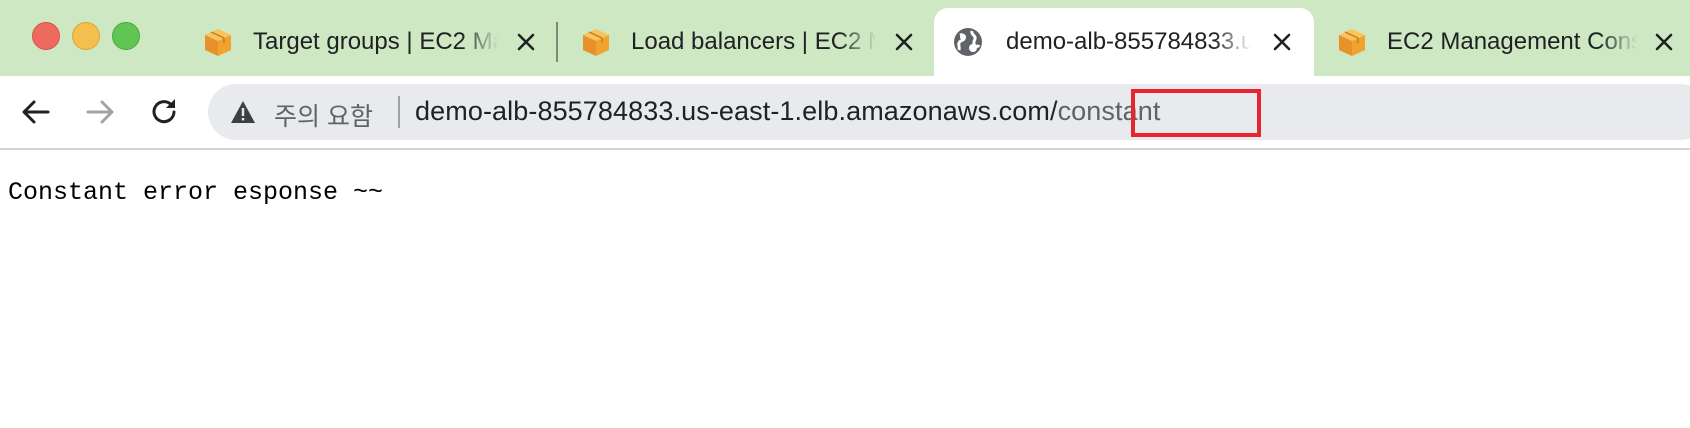 The width and height of the screenshot is (1690, 428). Describe the element at coordinates (399, 112) in the screenshot. I see `omnibox-divider` at that location.